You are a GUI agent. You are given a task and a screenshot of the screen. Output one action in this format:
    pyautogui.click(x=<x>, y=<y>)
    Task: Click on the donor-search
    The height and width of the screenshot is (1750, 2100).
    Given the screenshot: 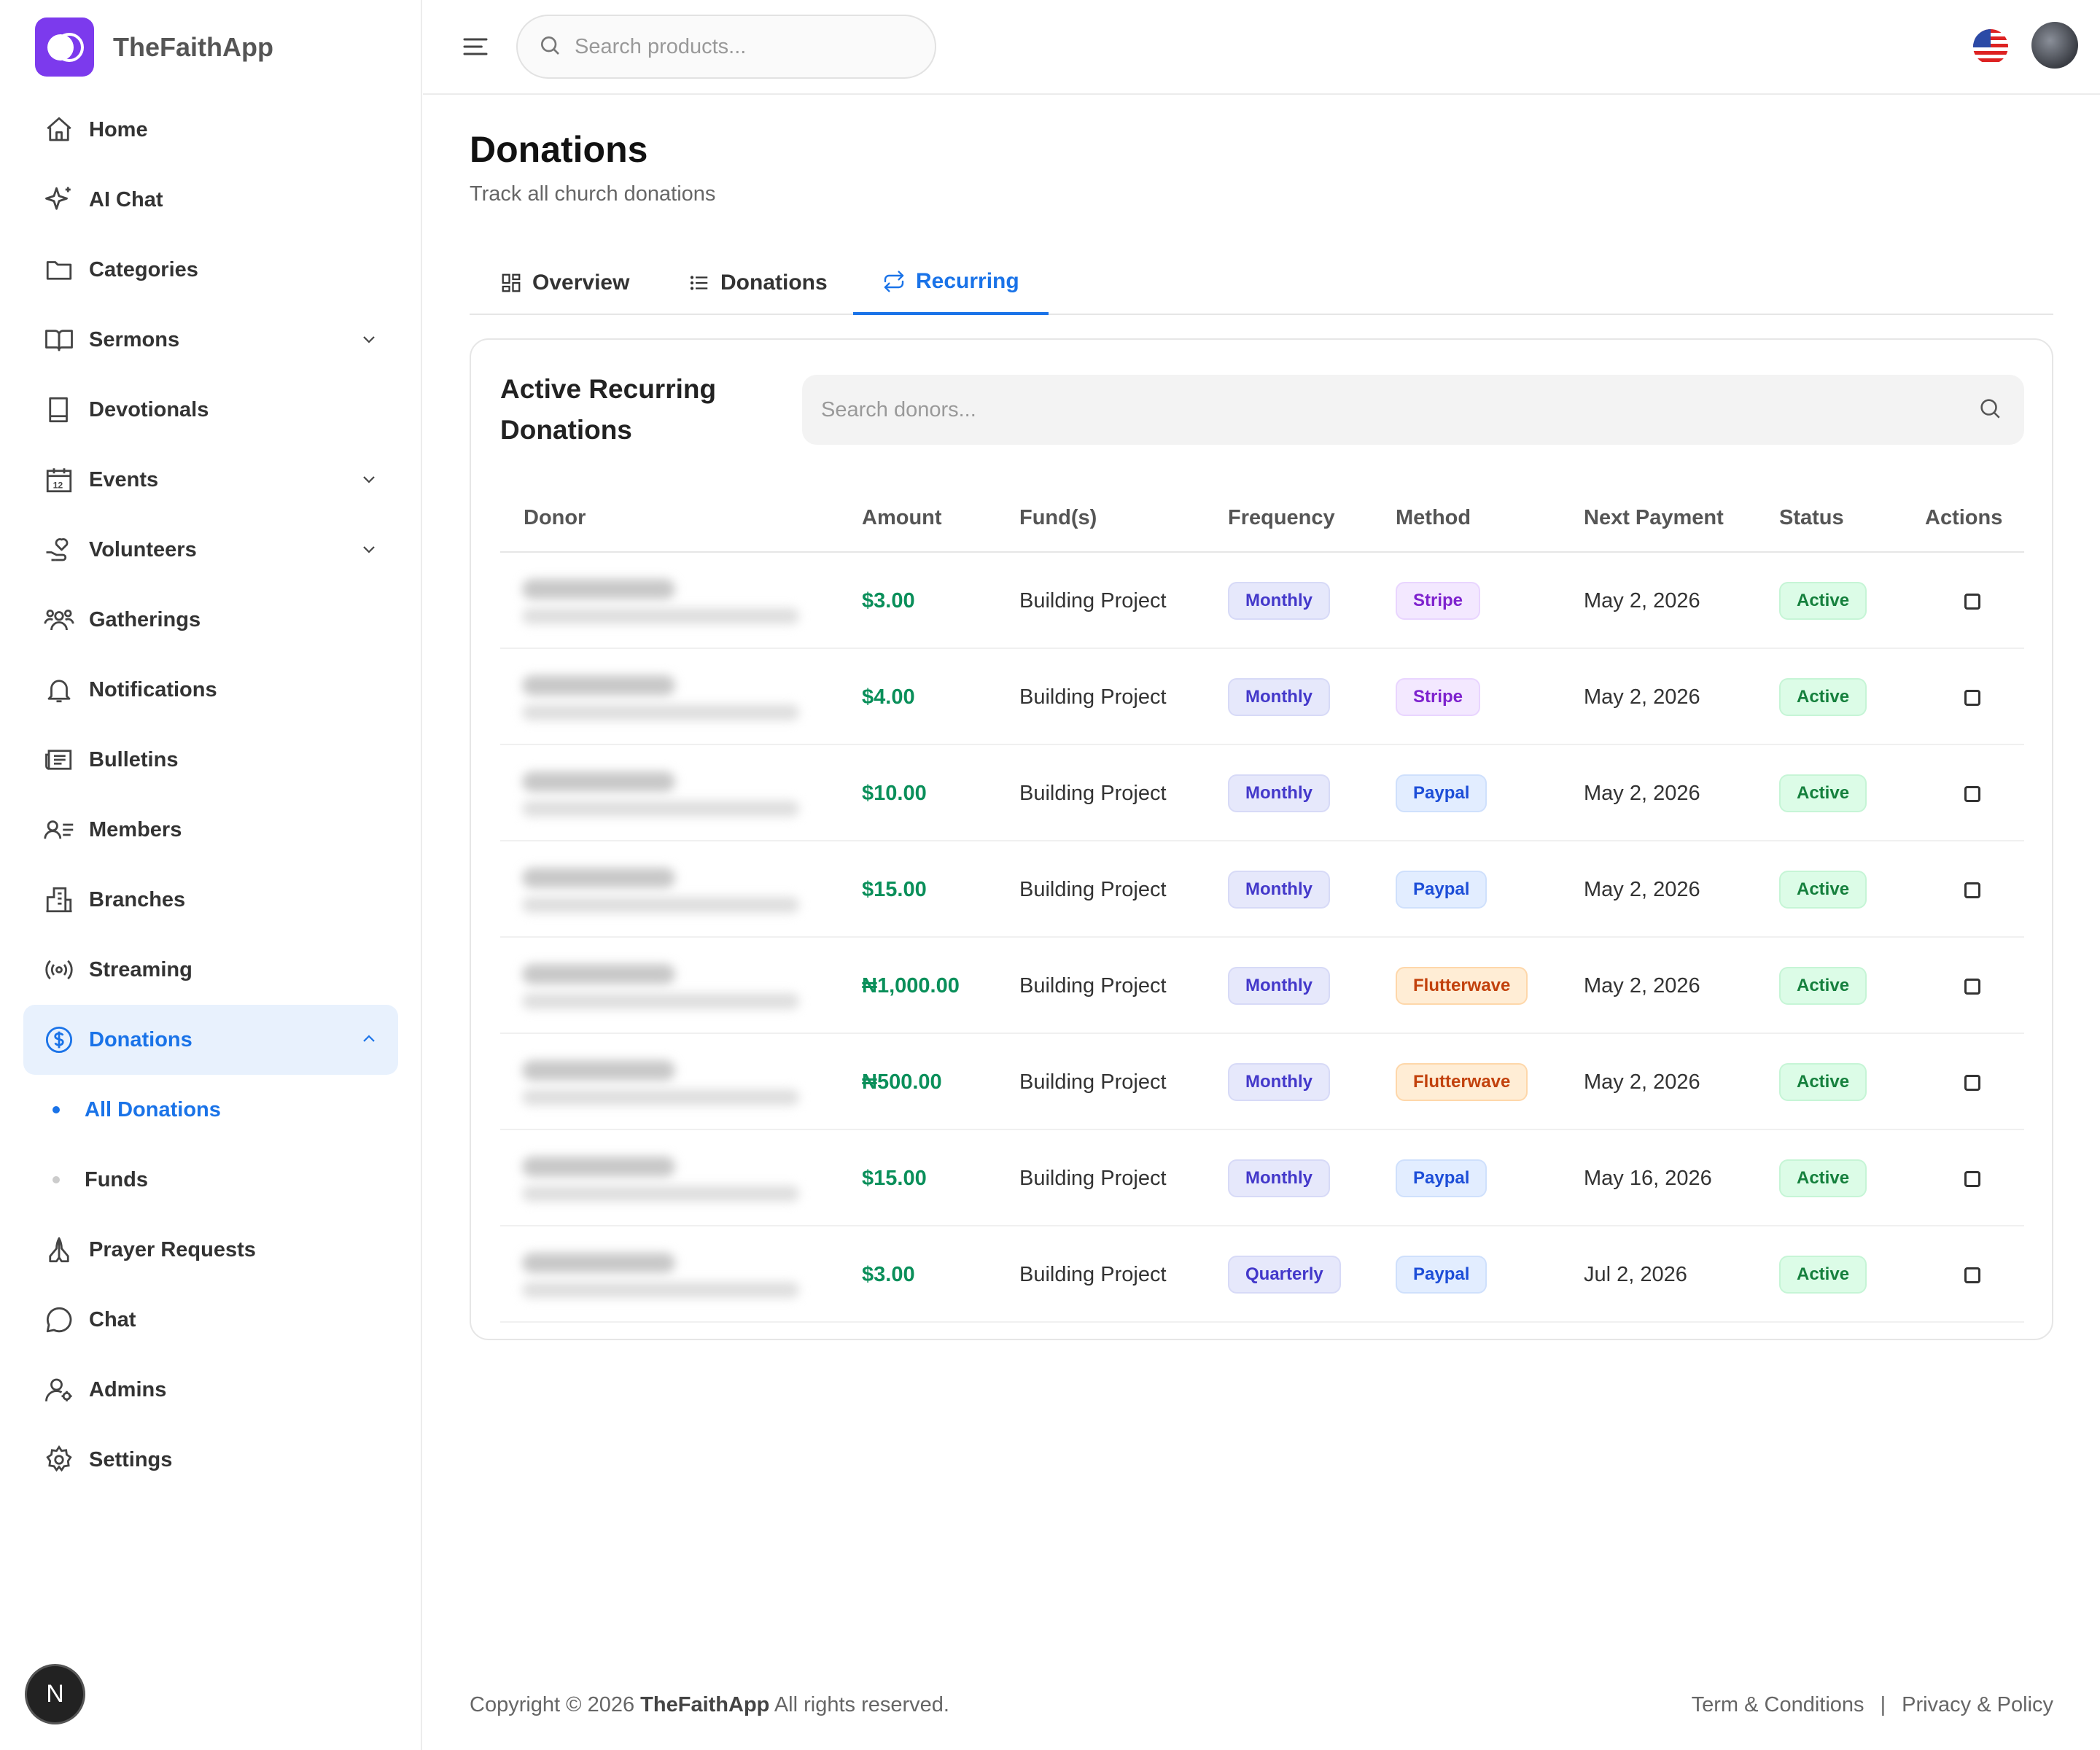 What is the action you would take?
    pyautogui.click(x=1413, y=410)
    